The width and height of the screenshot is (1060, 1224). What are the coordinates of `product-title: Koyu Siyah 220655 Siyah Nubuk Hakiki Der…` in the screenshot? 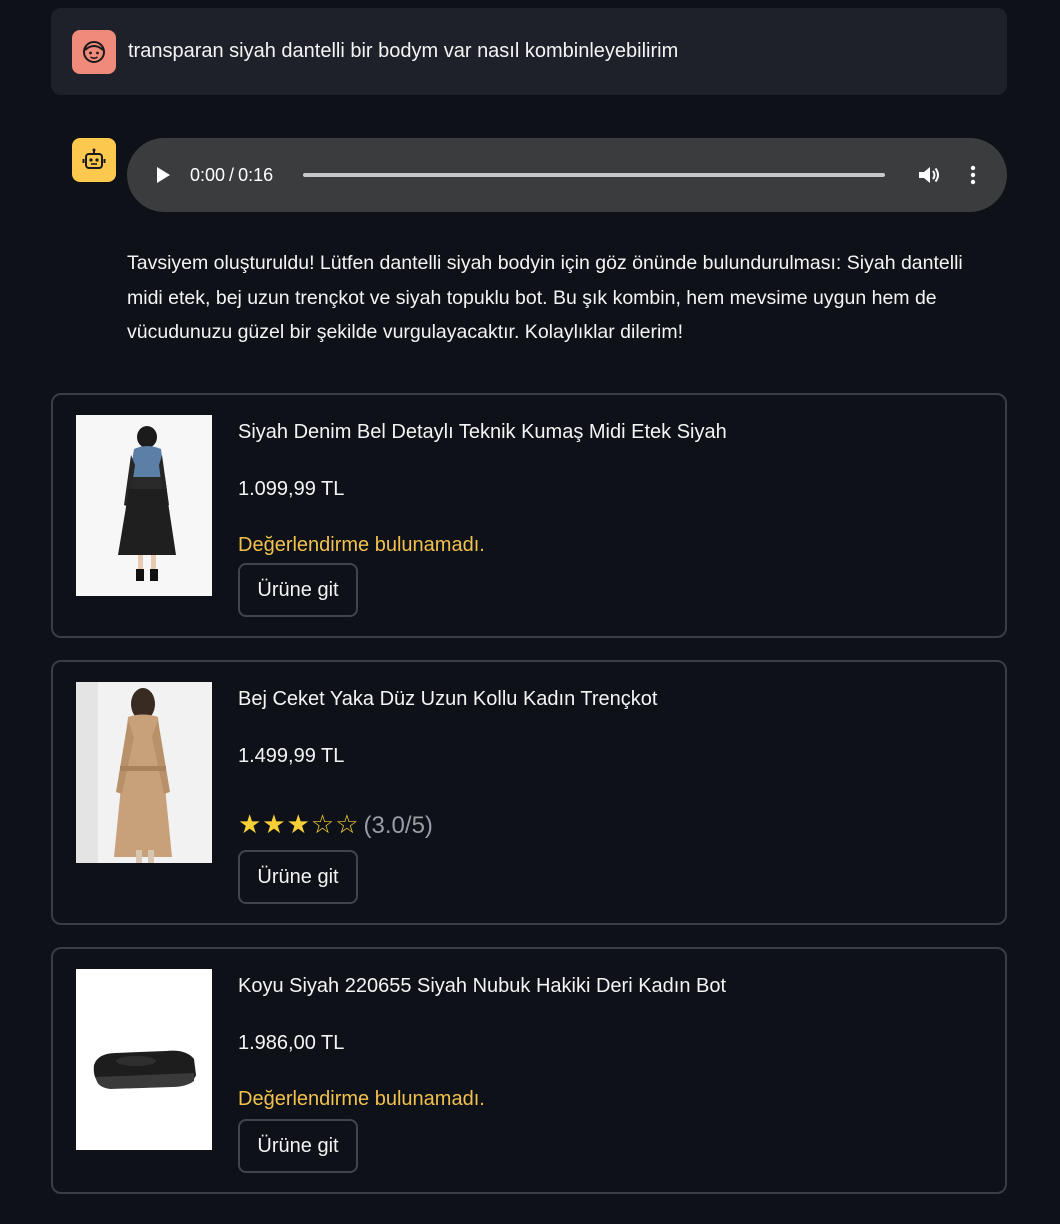 It's located at (482, 986).